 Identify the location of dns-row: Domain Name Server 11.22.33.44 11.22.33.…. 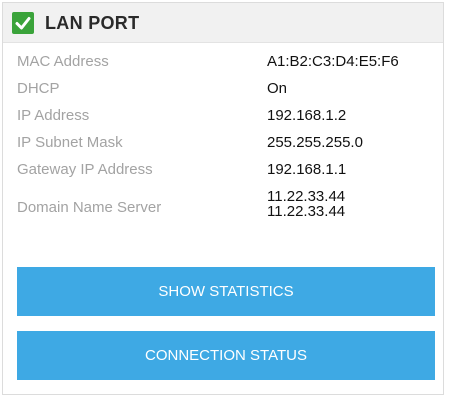
(223, 206).